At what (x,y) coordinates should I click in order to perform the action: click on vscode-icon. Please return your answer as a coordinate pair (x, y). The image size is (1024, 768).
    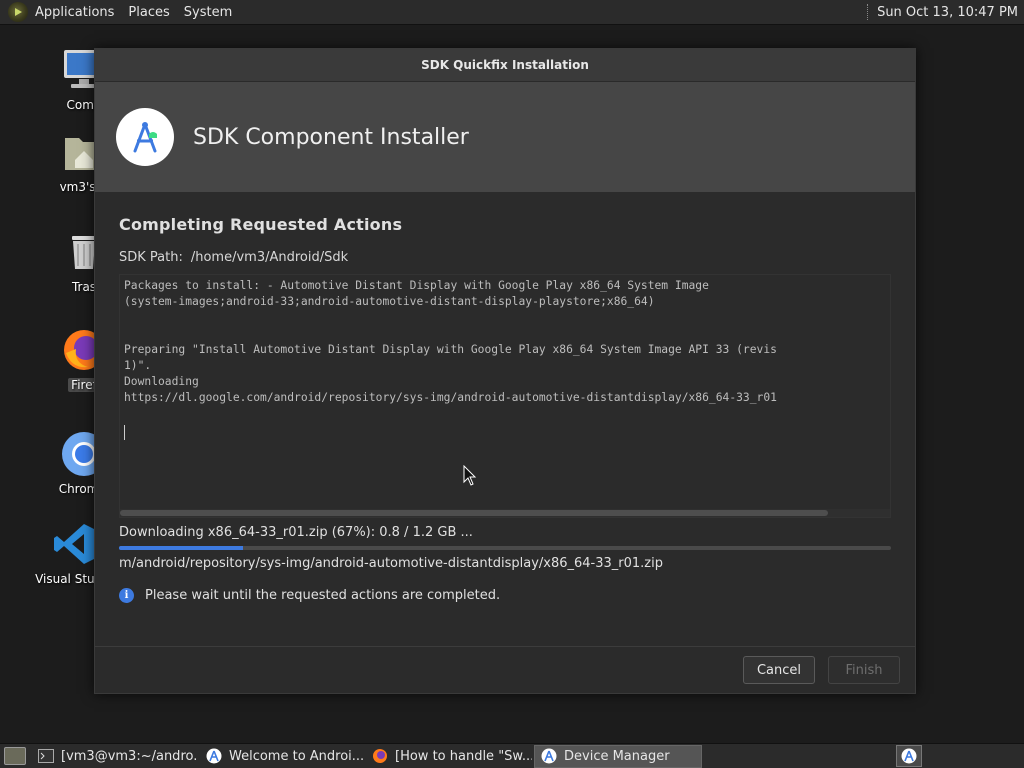
    Looking at the image, I should click on (74, 544).